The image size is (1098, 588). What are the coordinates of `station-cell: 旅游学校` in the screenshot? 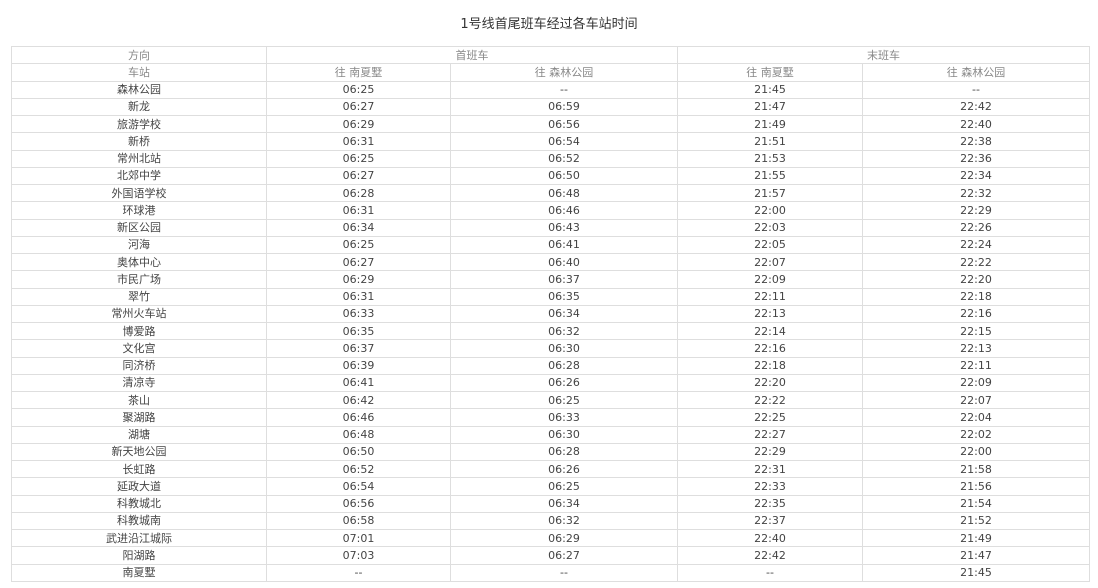 It's located at (139, 124).